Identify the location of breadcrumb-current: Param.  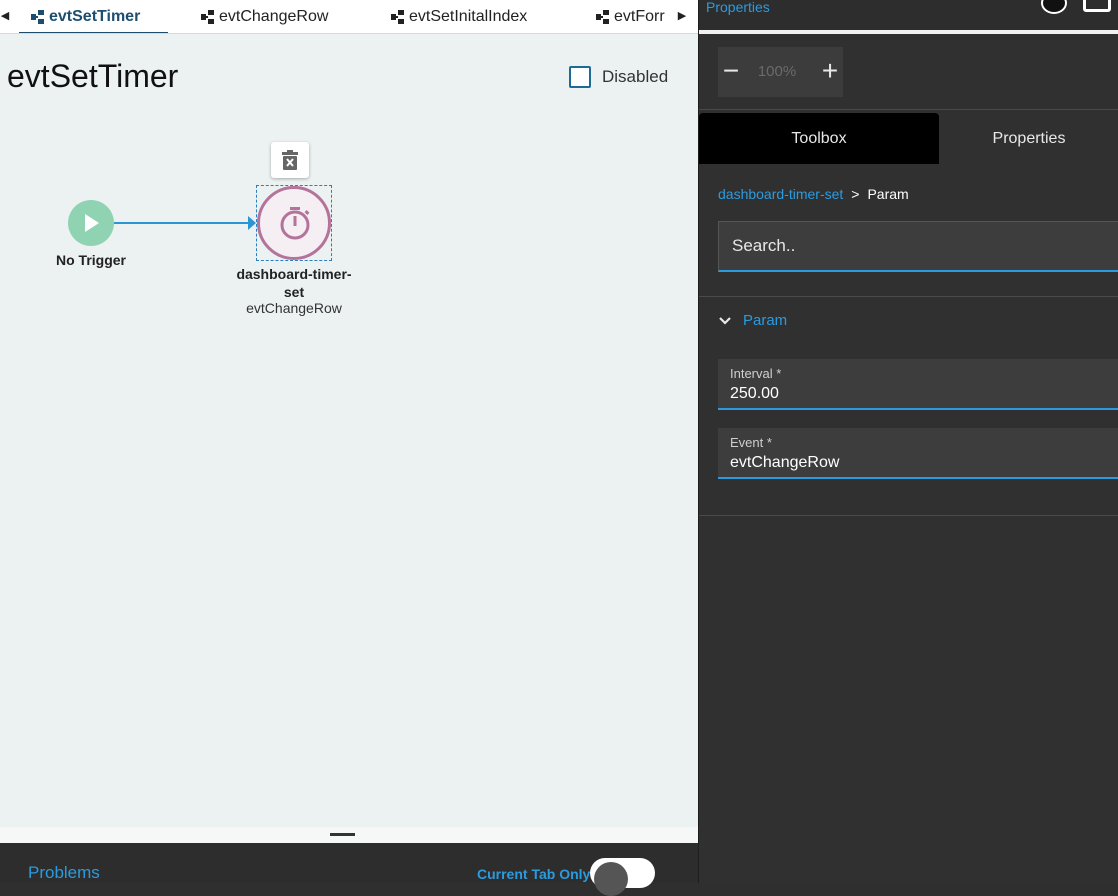
(888, 194).